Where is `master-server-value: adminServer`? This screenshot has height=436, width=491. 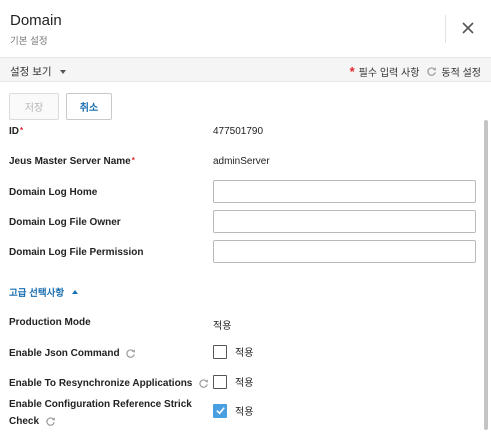 master-server-value: adminServer is located at coordinates (241, 161).